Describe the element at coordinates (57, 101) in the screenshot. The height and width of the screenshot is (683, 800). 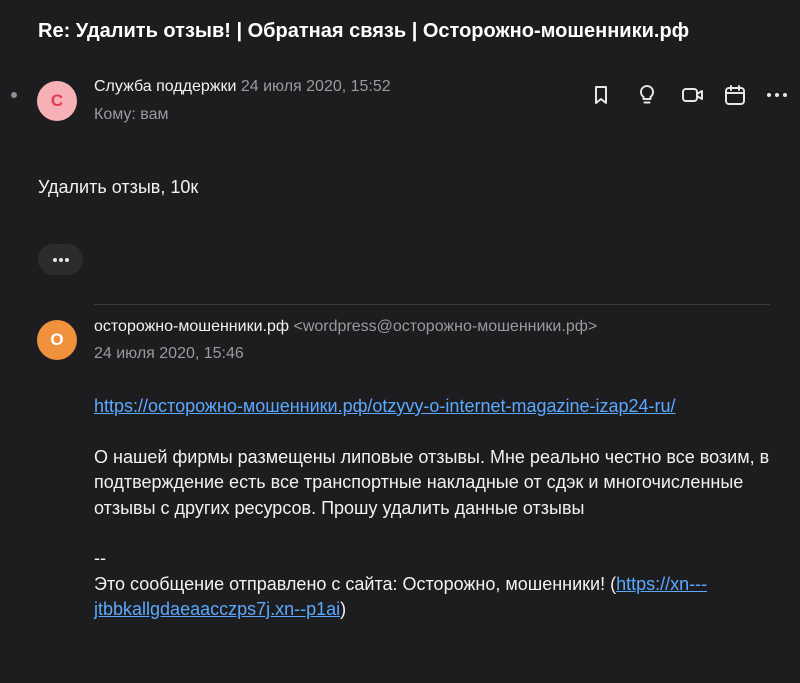
I see `avatar: С` at that location.